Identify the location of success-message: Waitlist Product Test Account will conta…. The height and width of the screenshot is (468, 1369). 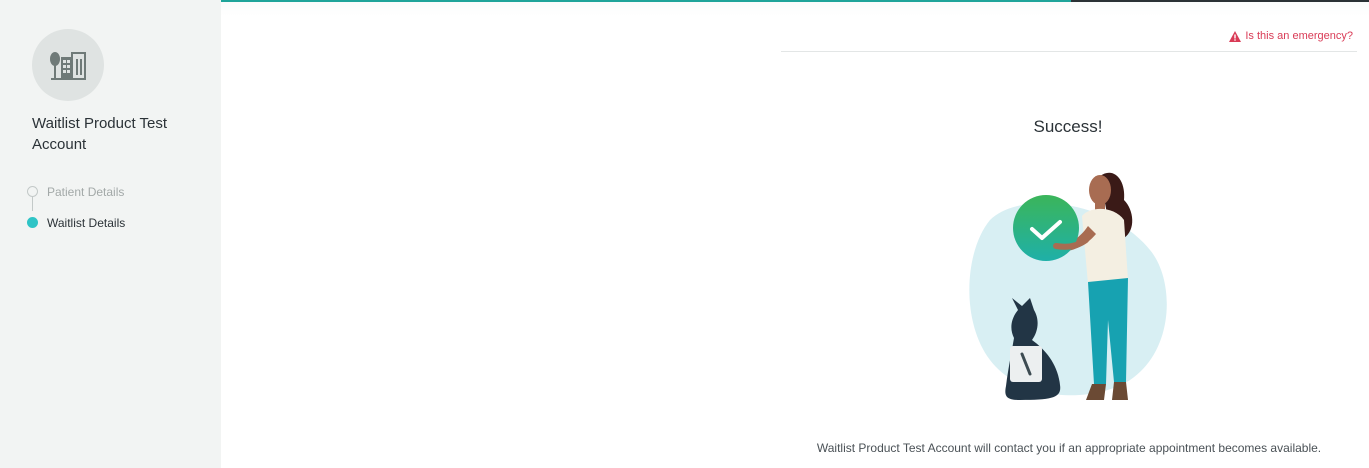
(1069, 448).